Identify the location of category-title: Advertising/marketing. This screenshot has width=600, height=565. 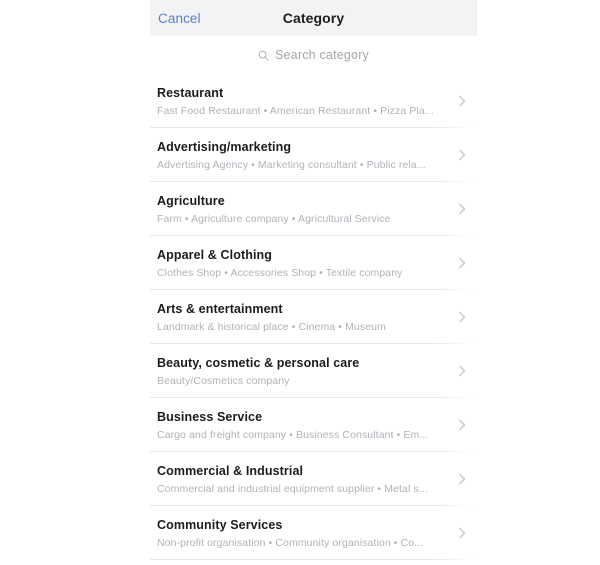
(224, 146).